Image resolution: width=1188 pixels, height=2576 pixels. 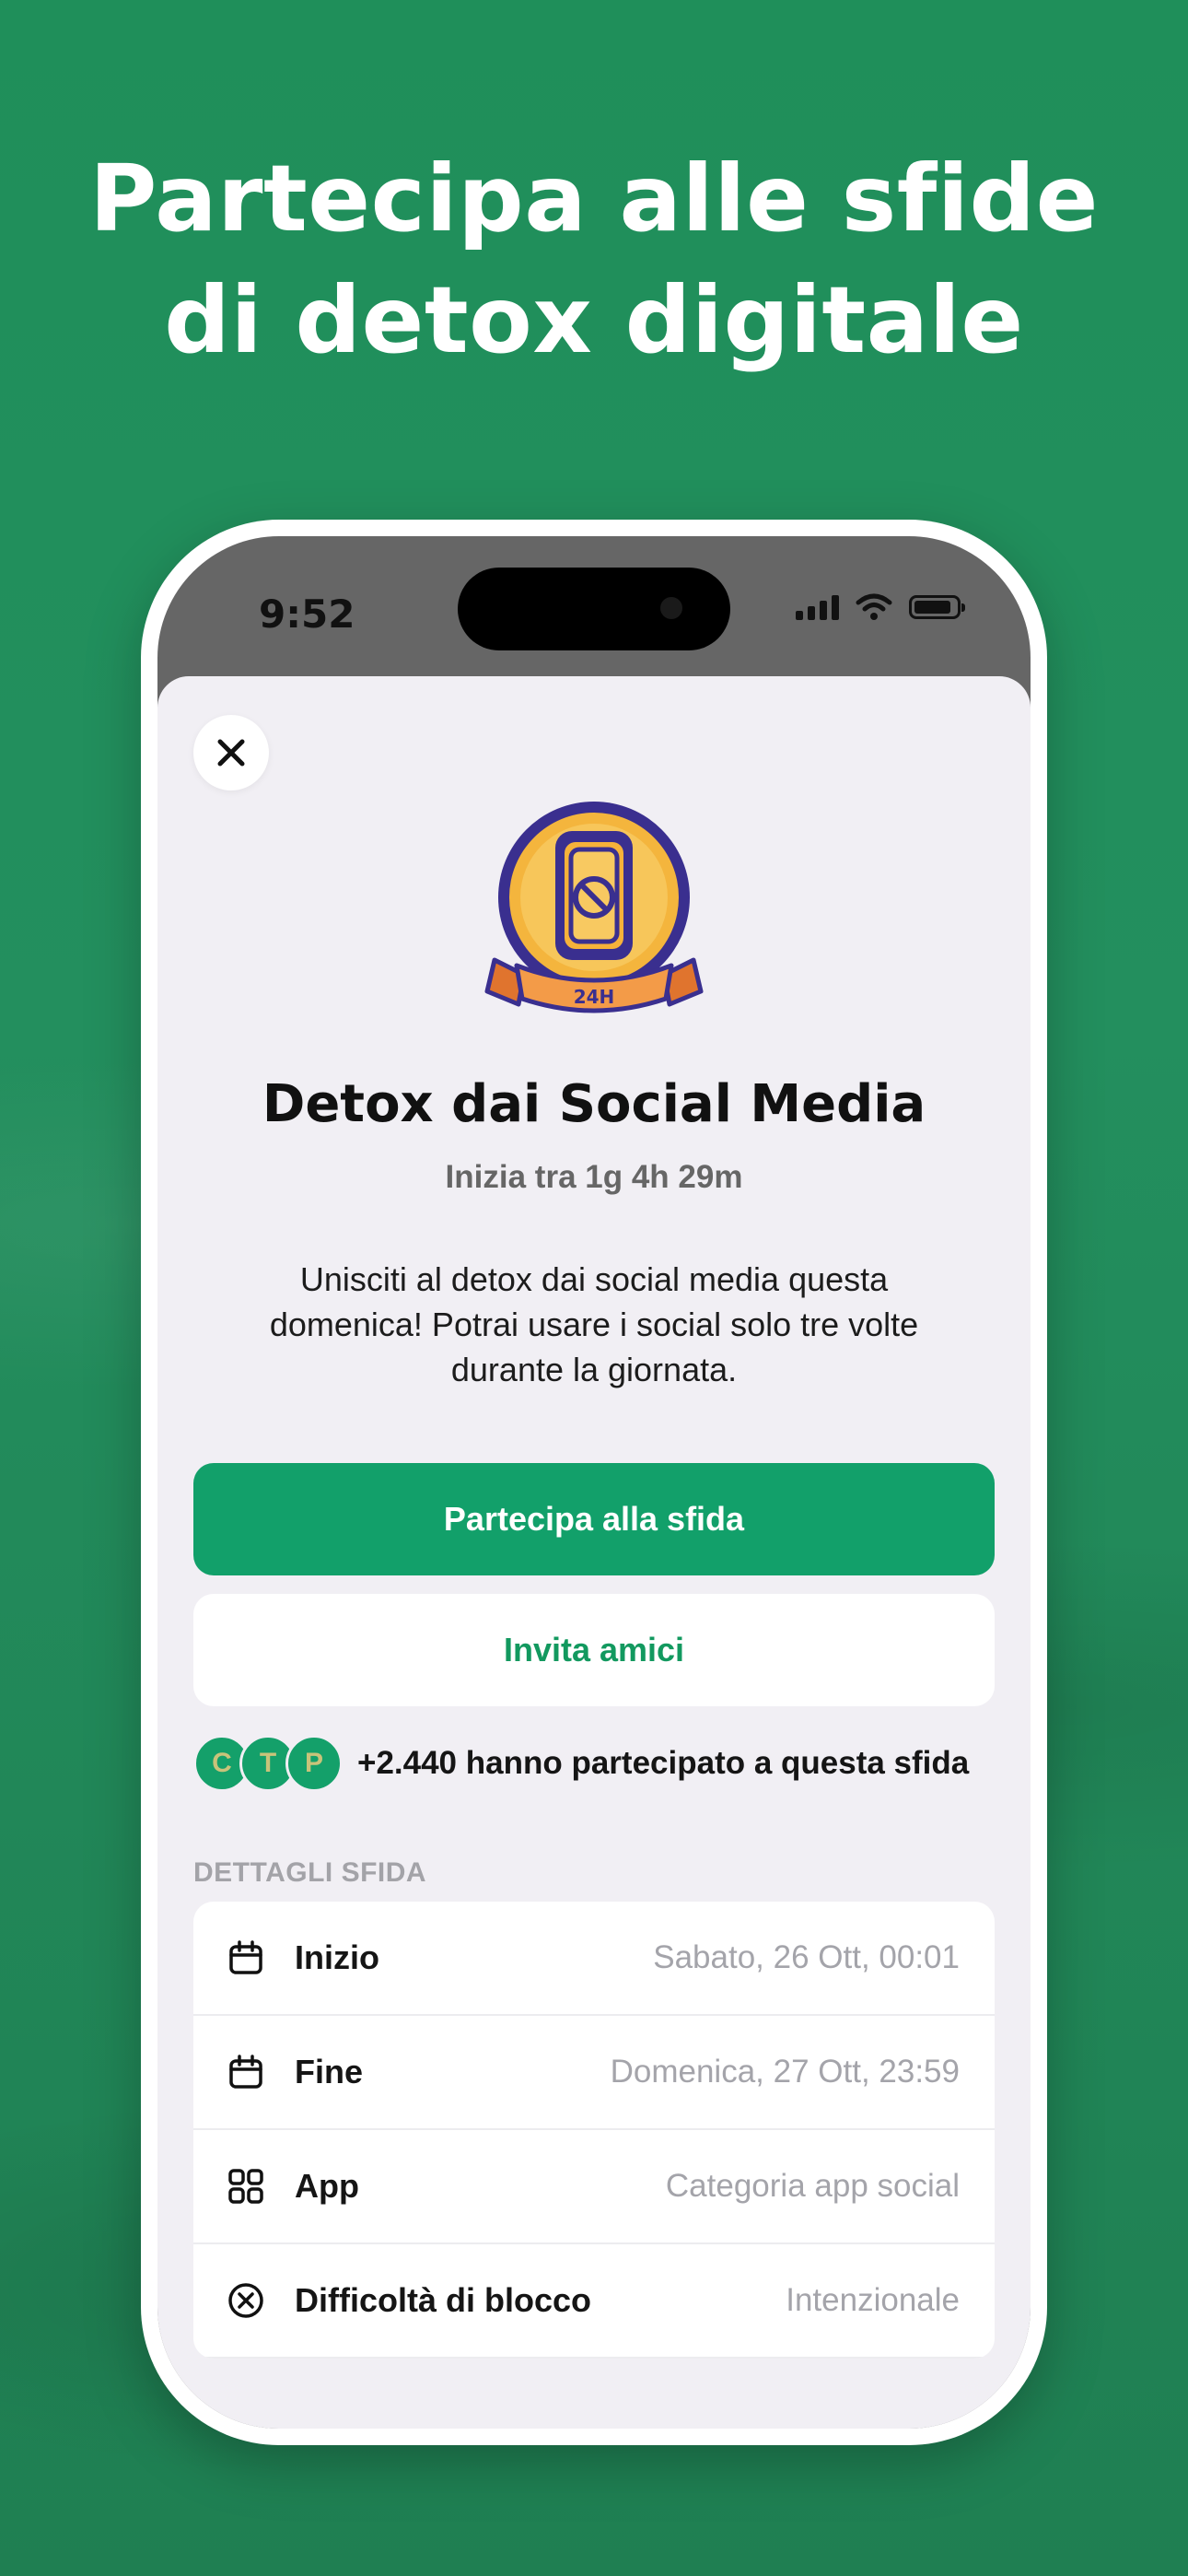 I want to click on headline-line-2: di detox digitale, so click(x=594, y=320).